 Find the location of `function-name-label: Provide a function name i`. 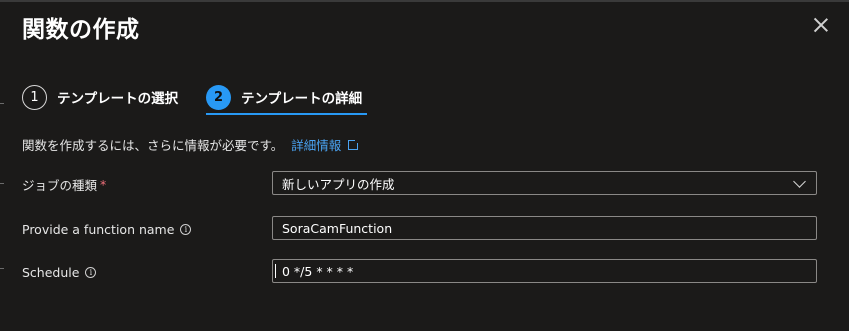

function-name-label: Provide a function name i is located at coordinates (107, 229).